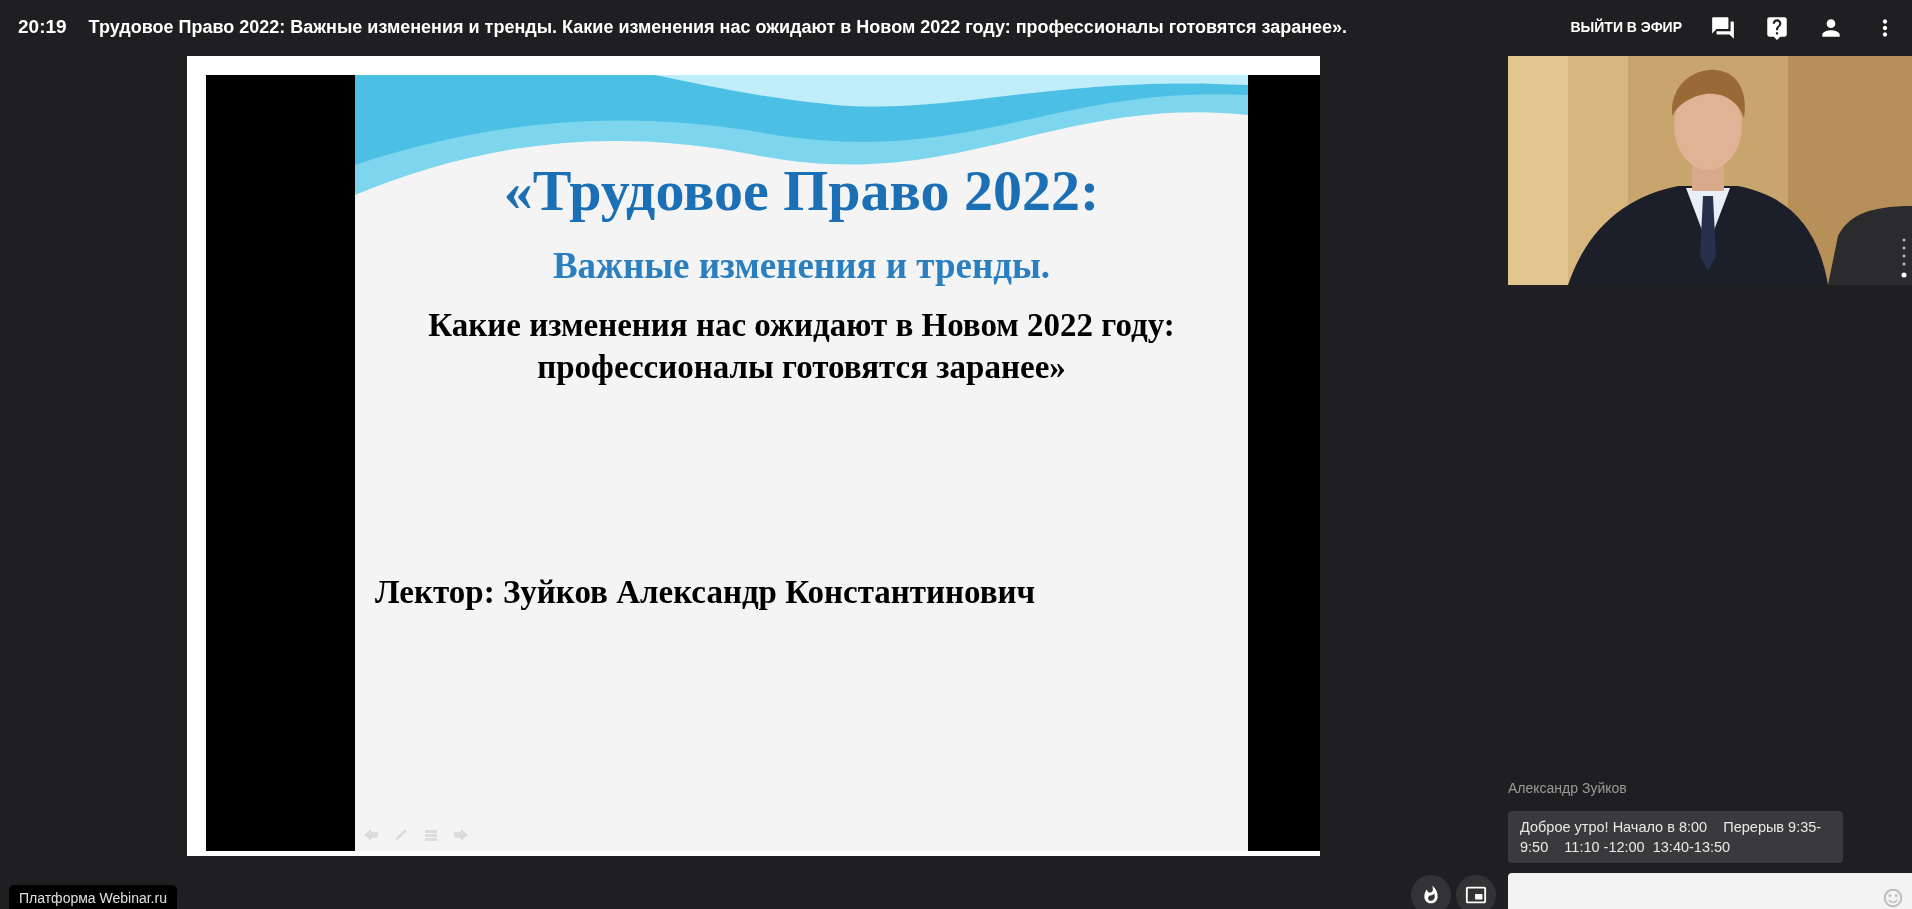  I want to click on chat-icon, so click(1723, 27).